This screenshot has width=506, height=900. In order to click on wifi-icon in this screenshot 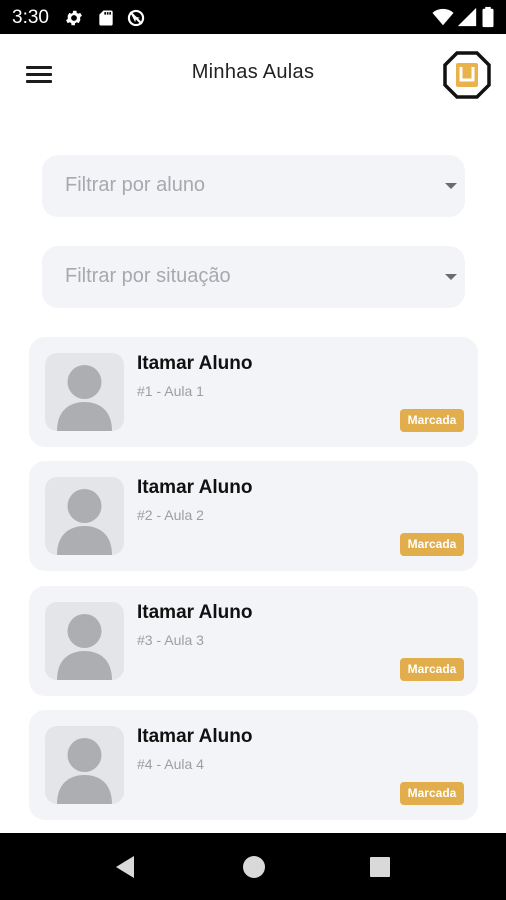, I will do `click(443, 17)`.